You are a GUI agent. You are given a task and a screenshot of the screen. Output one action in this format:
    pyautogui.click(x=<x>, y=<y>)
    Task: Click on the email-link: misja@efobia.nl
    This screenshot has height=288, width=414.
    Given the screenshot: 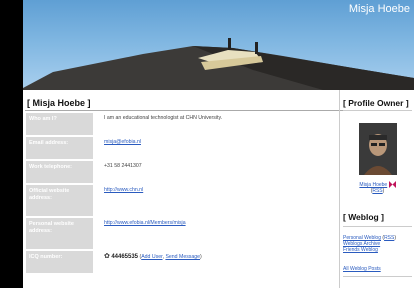 What is the action you would take?
    pyautogui.click(x=122, y=142)
    